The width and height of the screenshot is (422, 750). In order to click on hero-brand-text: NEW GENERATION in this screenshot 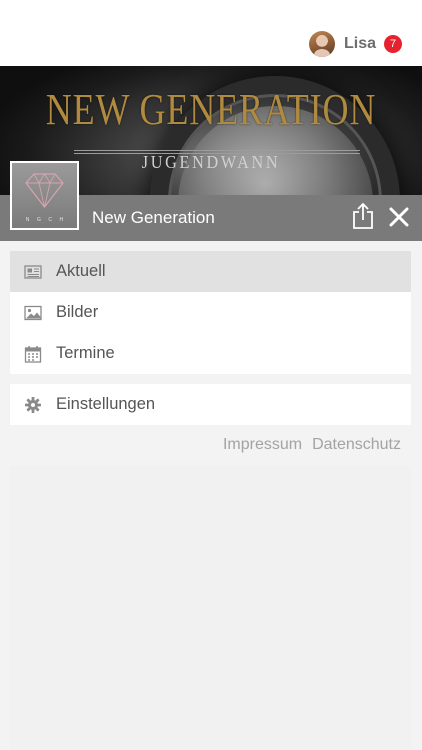, I will do `click(211, 109)`.